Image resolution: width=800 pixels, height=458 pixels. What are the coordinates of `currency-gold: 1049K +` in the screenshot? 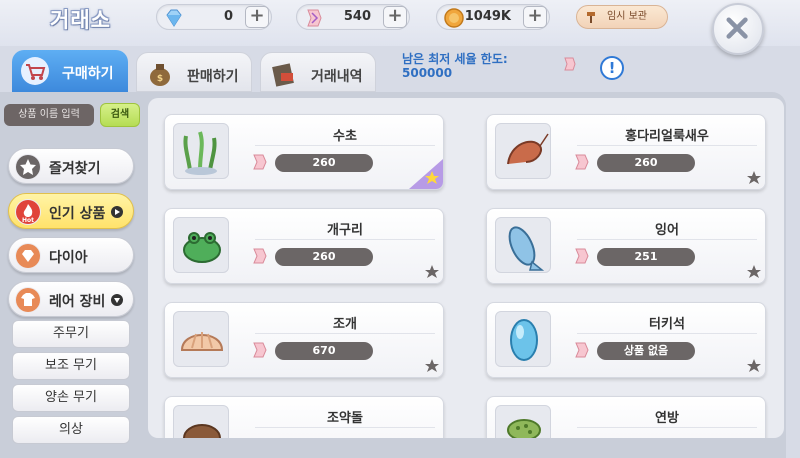 It's located at (493, 17).